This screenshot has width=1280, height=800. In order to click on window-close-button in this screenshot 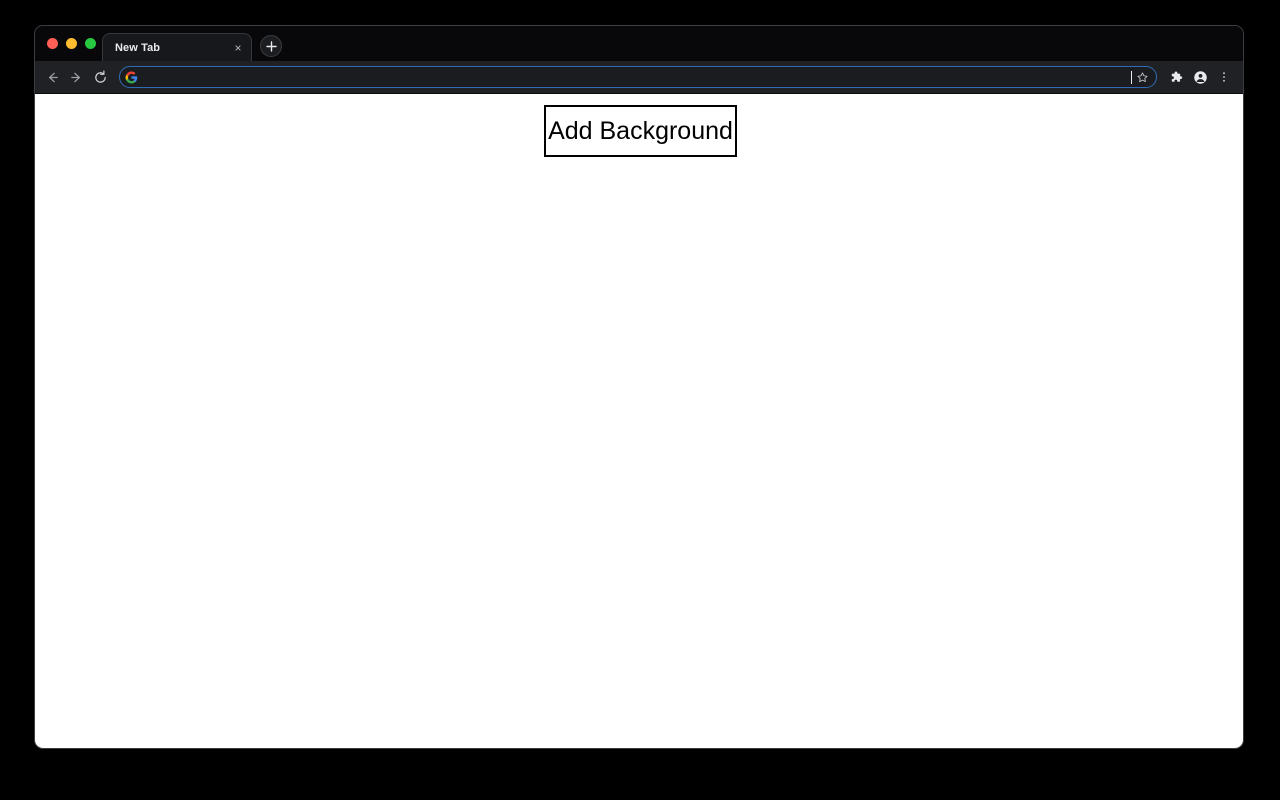, I will do `click(52, 43)`.